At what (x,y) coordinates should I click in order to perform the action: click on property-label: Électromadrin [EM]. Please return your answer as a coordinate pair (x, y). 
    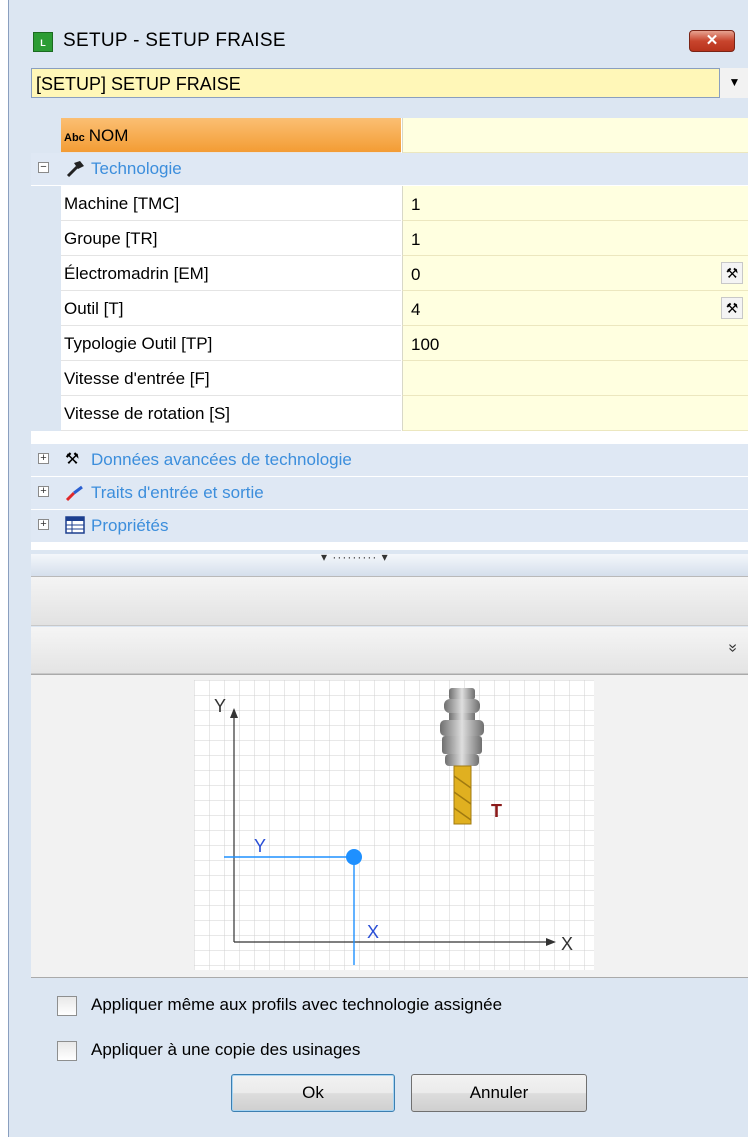
    Looking at the image, I should click on (136, 273).